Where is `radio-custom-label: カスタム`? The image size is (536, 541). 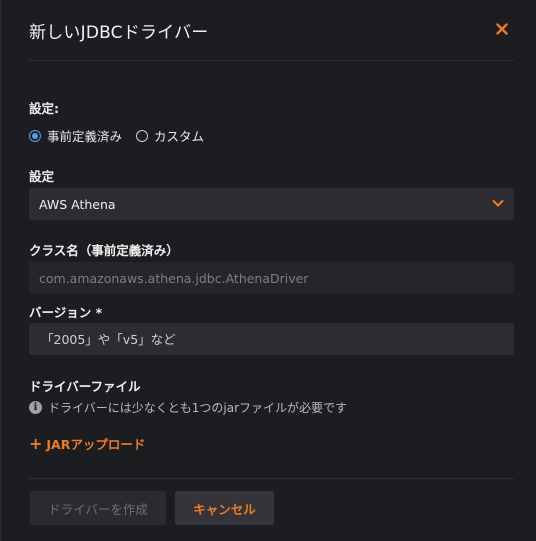
radio-custom-label: カスタム is located at coordinates (179, 136).